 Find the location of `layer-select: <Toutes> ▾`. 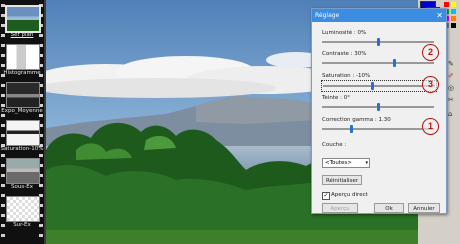

layer-select: <Toutes> ▾ is located at coordinates (346, 163).